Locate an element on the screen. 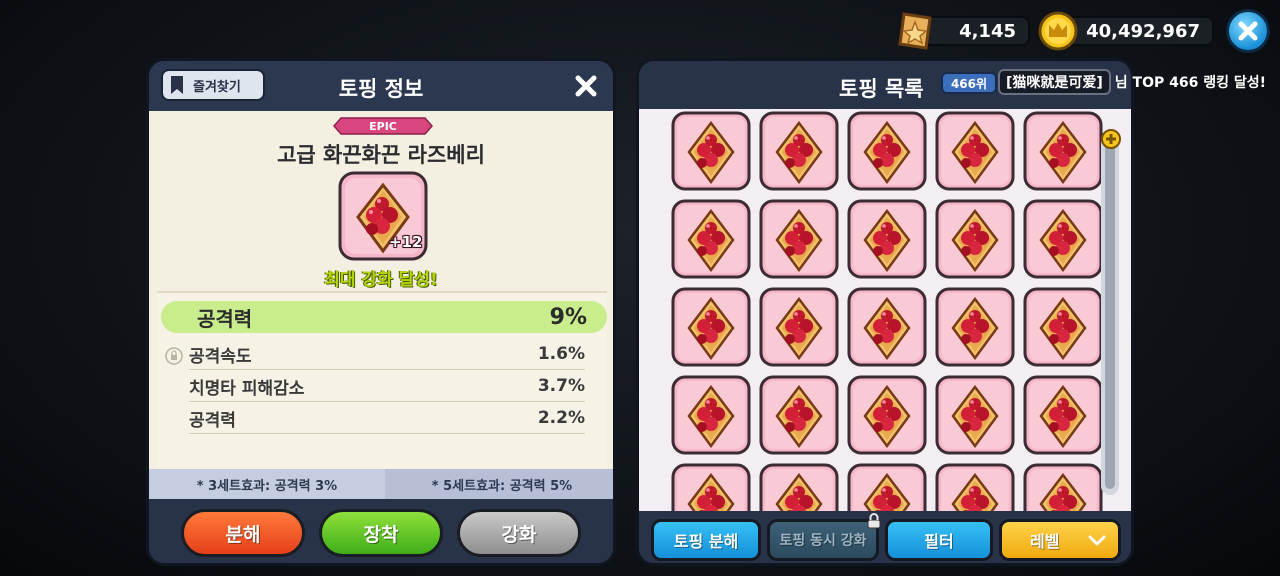 This screenshot has height=576, width=1280. sub-stat-label: 공격속도 is located at coordinates (220, 356).